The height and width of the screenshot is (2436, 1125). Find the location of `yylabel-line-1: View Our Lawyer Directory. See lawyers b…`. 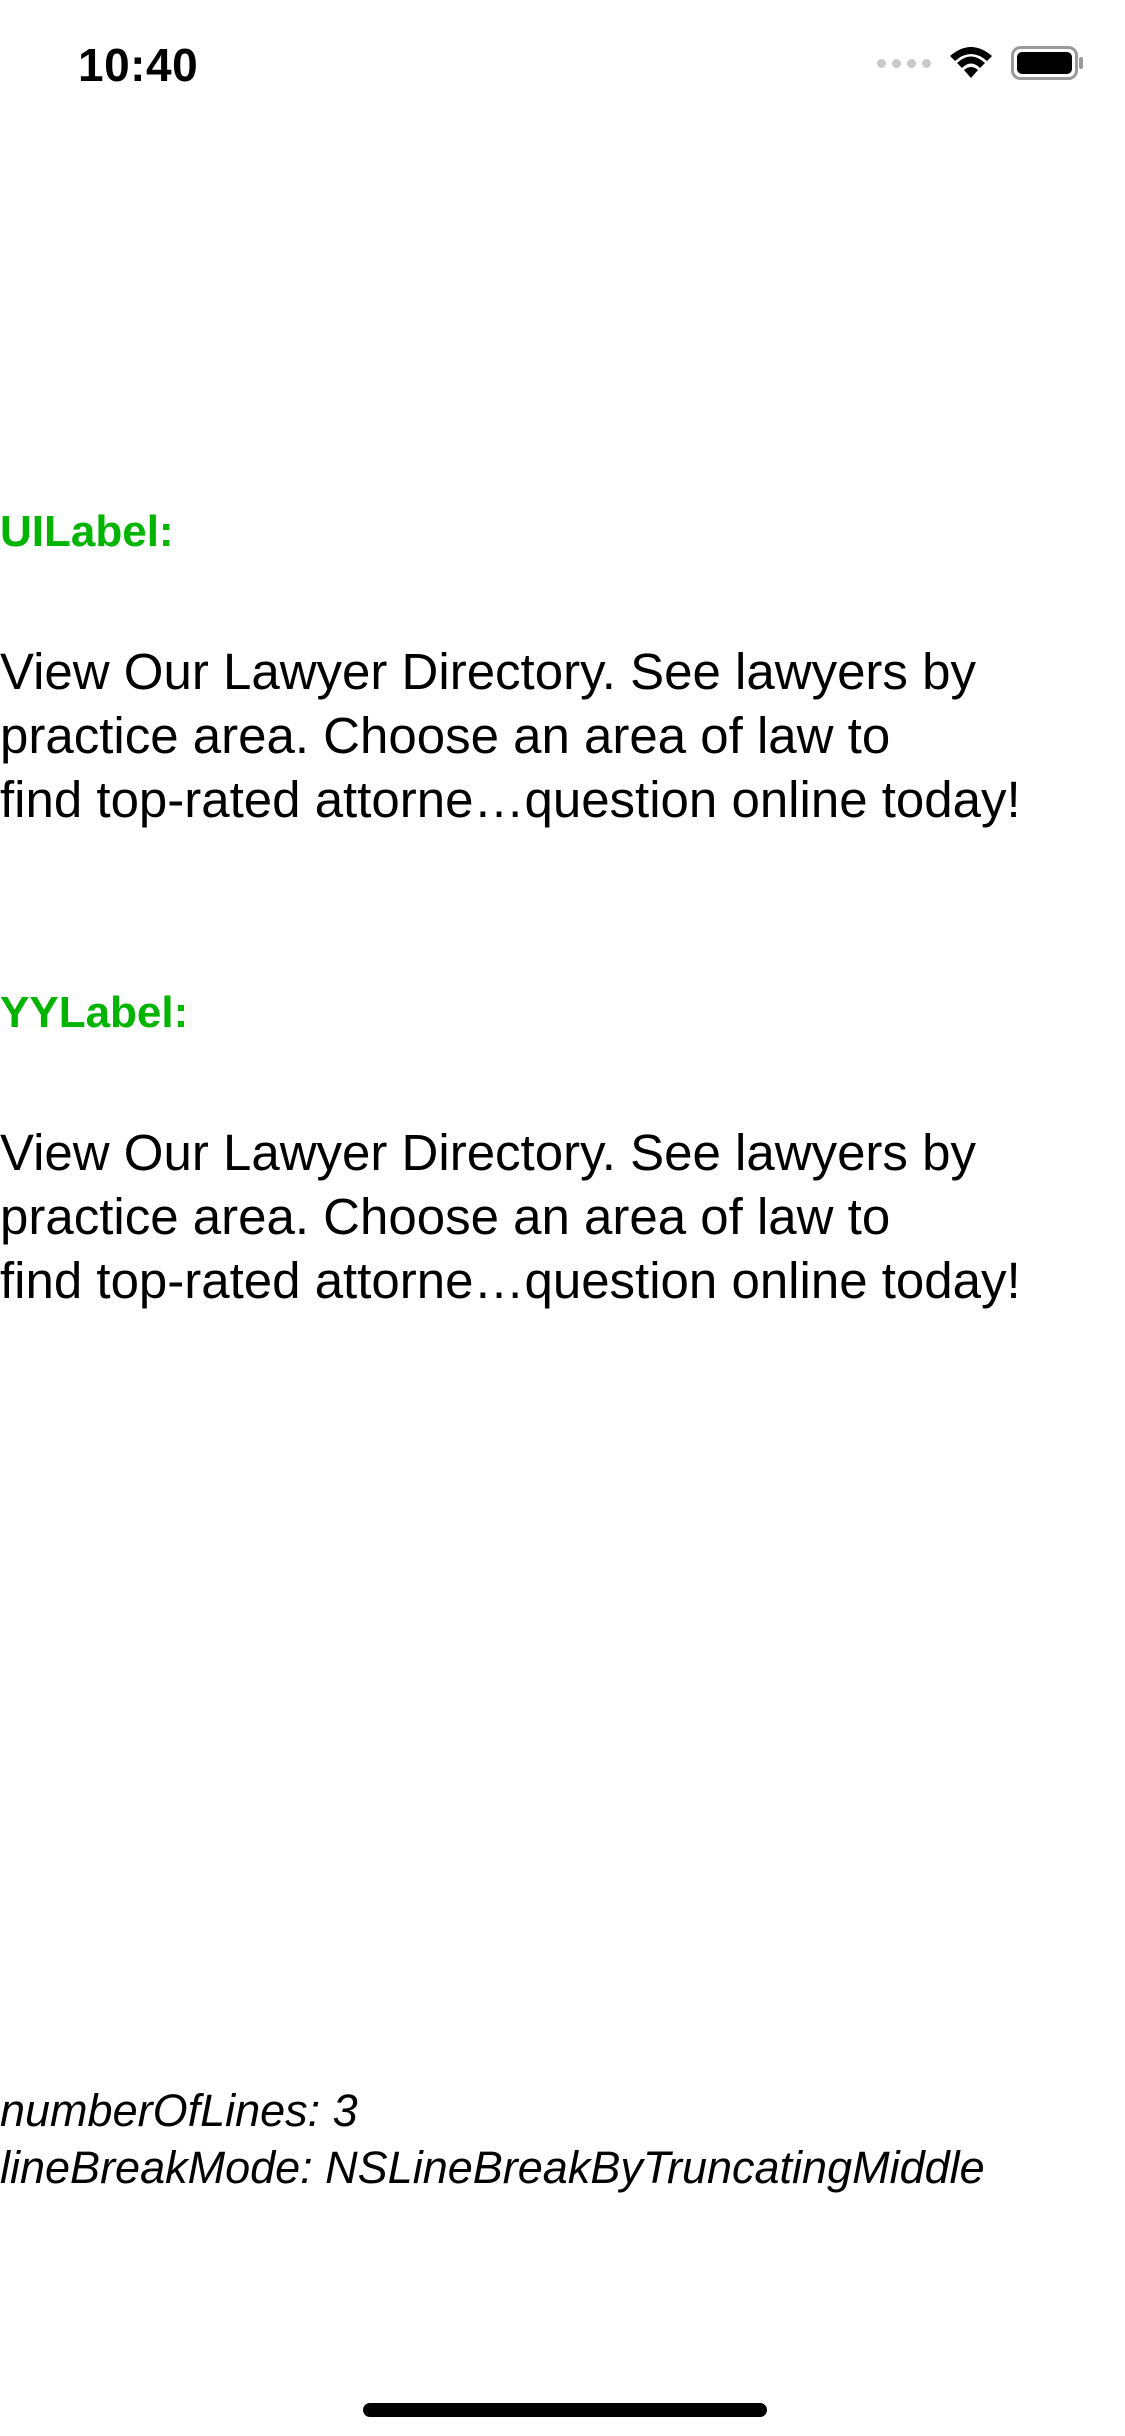

yylabel-line-1: View Our Lawyer Directory. See lawyers b… is located at coordinates (488, 1152).